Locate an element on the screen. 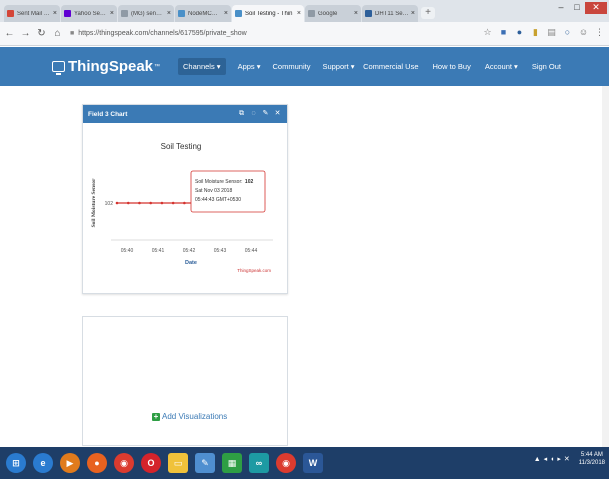 Image resolution: width=609 pixels, height=479 pixels. add-visualizations-label: Add Visualizations is located at coordinates (195, 416).